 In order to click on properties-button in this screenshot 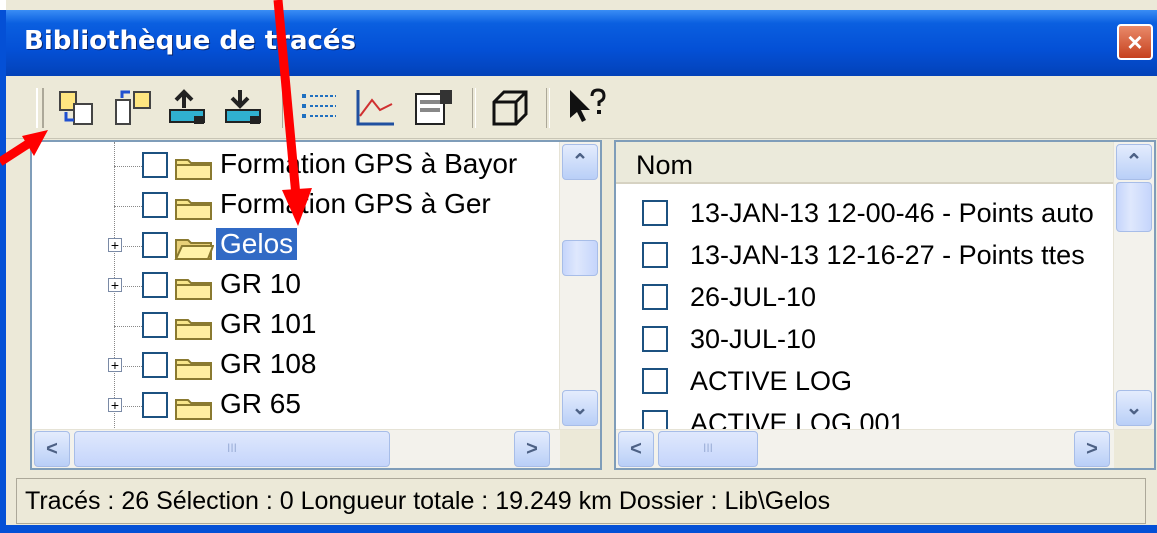, I will do `click(434, 108)`.